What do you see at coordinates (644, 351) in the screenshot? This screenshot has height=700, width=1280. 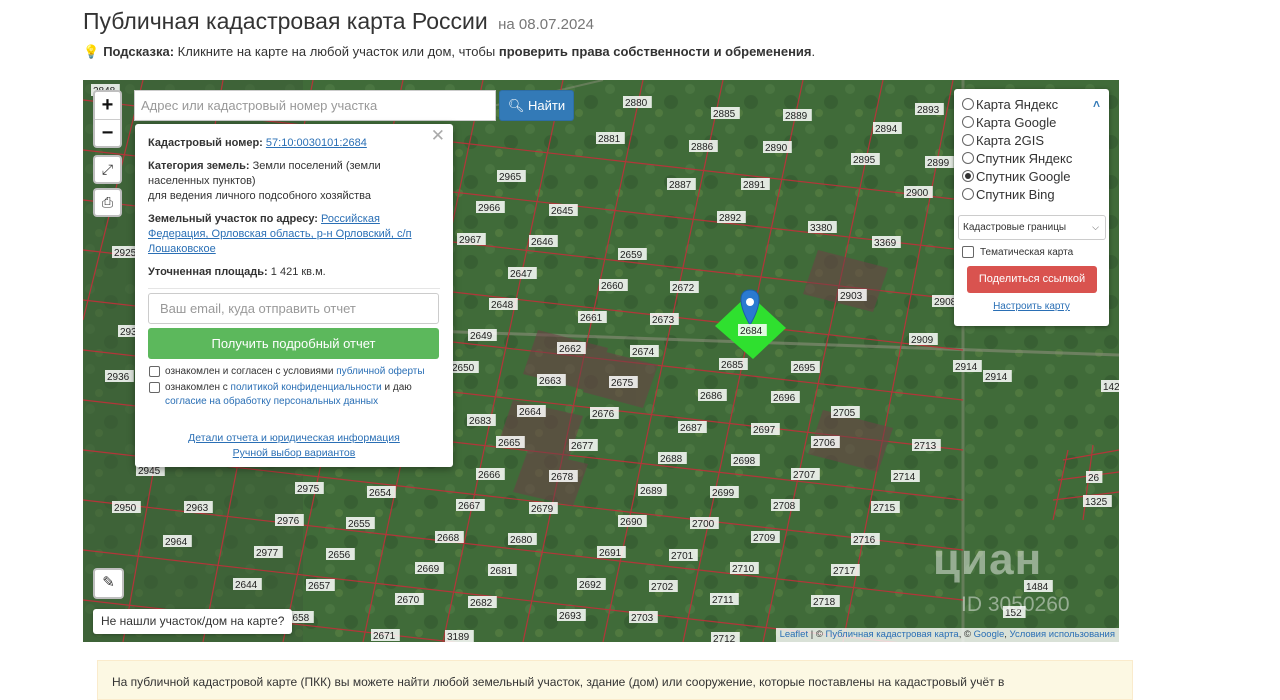 I see `parcel-number-label: 2674` at bounding box center [644, 351].